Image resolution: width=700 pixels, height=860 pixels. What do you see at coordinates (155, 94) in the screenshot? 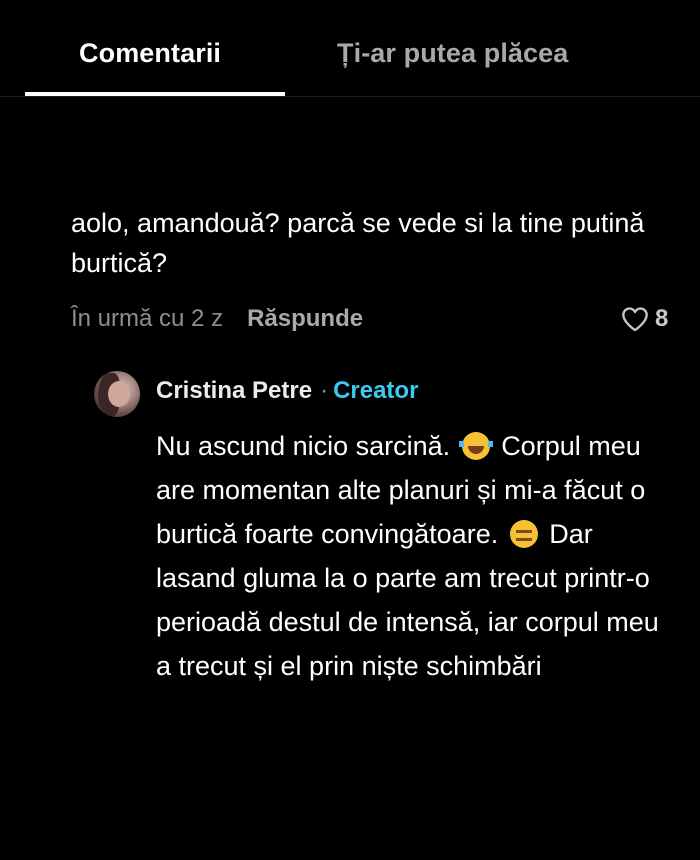
I see `active-tab-indicator` at bounding box center [155, 94].